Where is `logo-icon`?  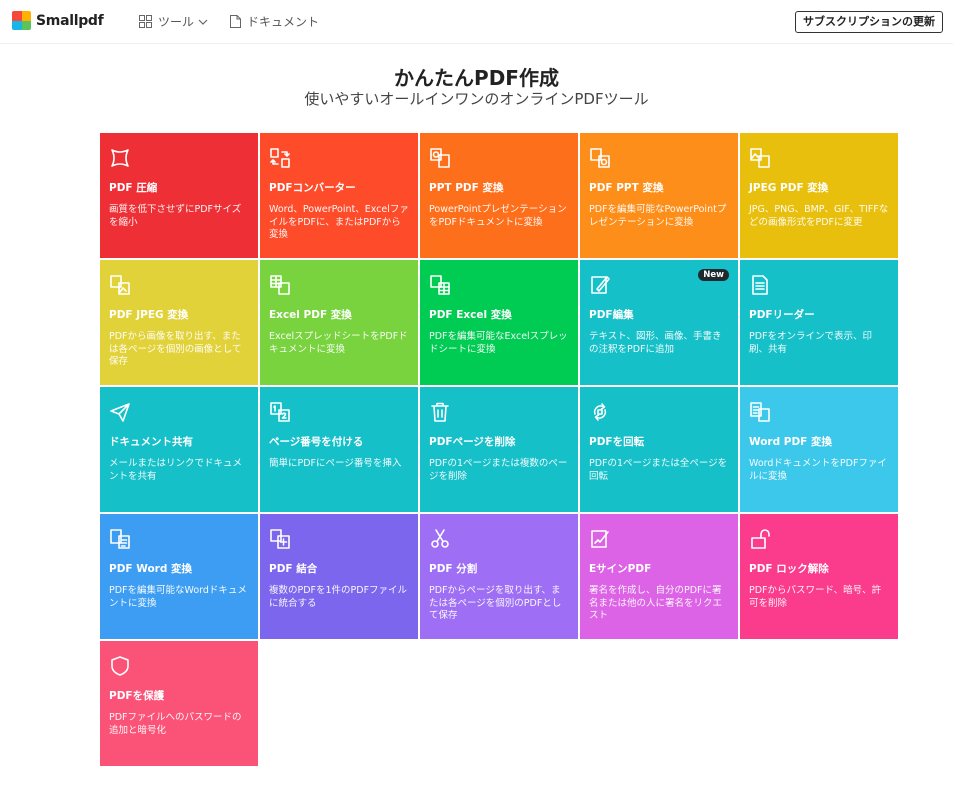 logo-icon is located at coordinates (21, 20).